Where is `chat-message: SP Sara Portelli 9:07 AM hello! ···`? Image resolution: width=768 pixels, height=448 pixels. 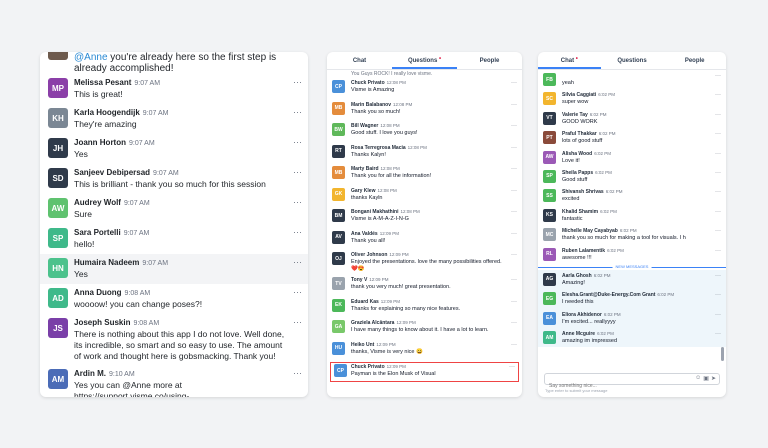
chat-message: SP Sara Portelli 9:07 AM hello! ··· is located at coordinates (174, 239).